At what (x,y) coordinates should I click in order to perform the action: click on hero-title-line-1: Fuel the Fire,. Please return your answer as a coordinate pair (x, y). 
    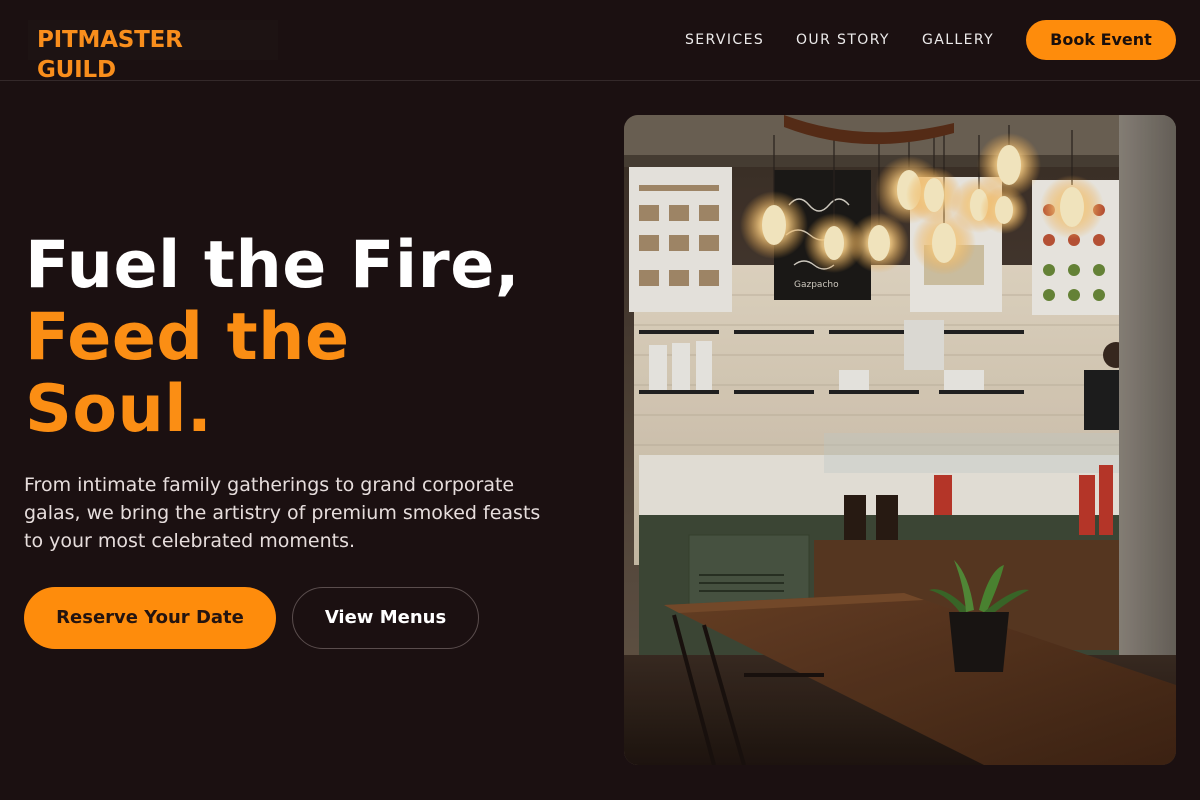
    Looking at the image, I should click on (273, 265).